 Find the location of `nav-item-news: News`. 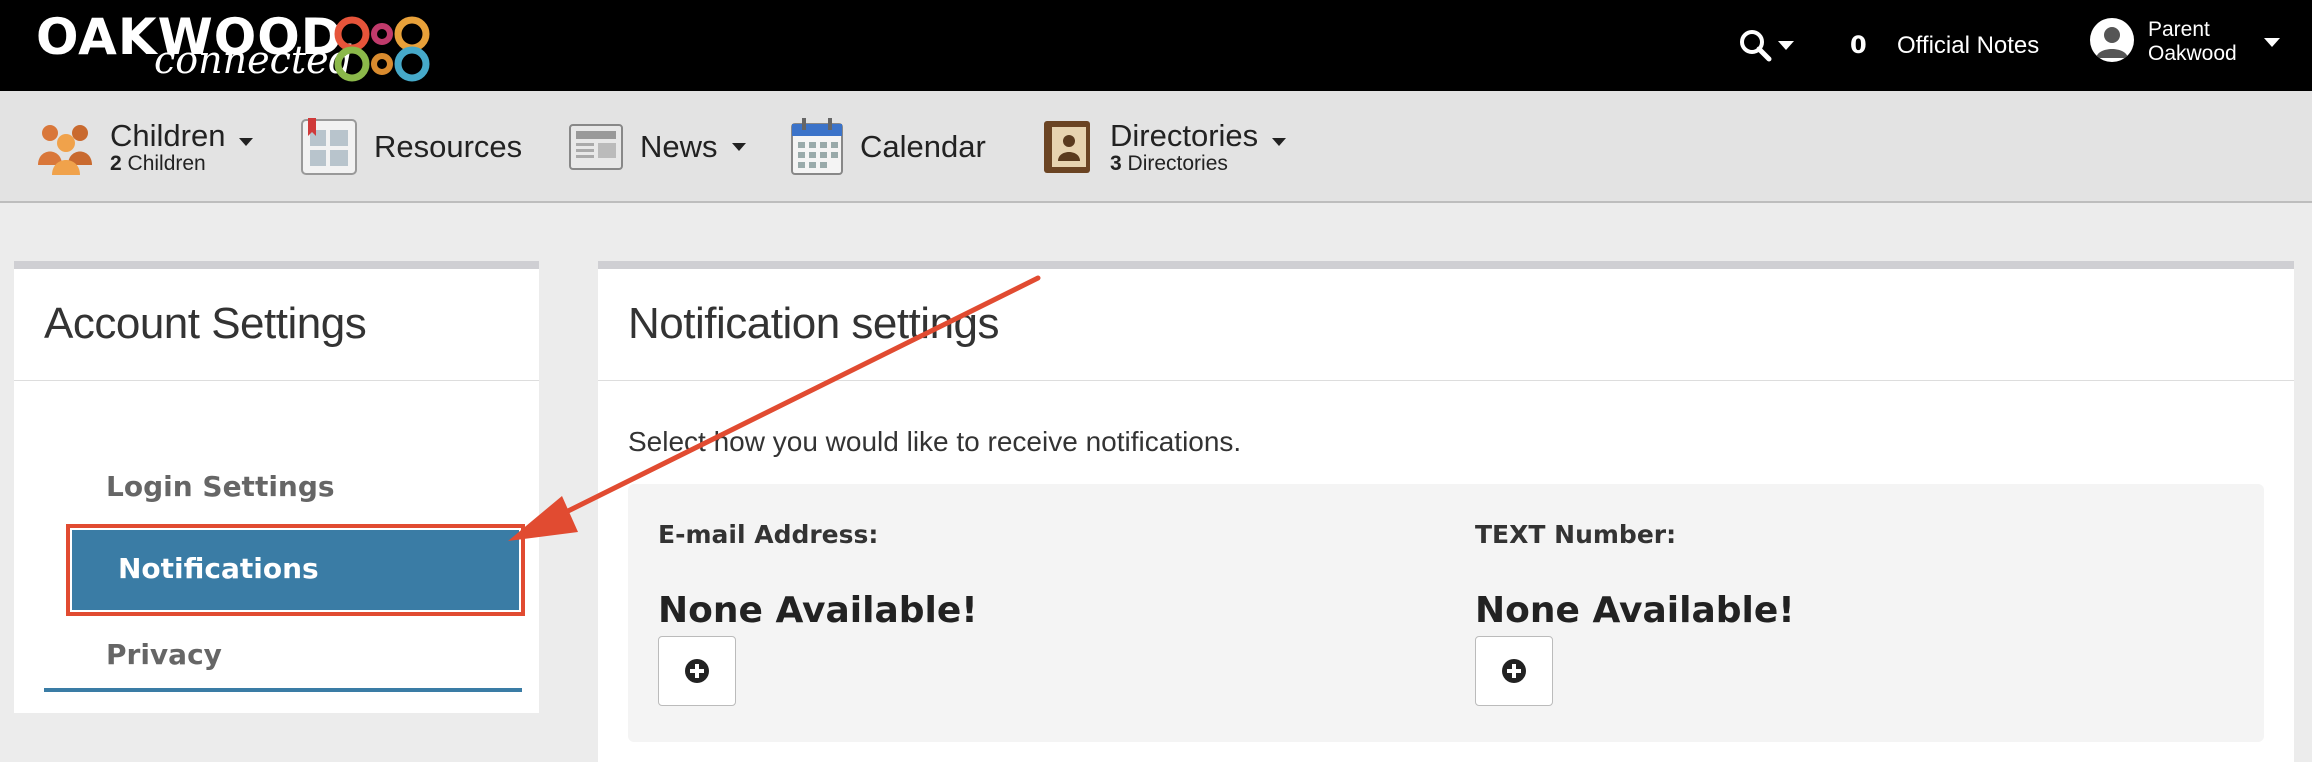

nav-item-news: News is located at coordinates (657, 147).